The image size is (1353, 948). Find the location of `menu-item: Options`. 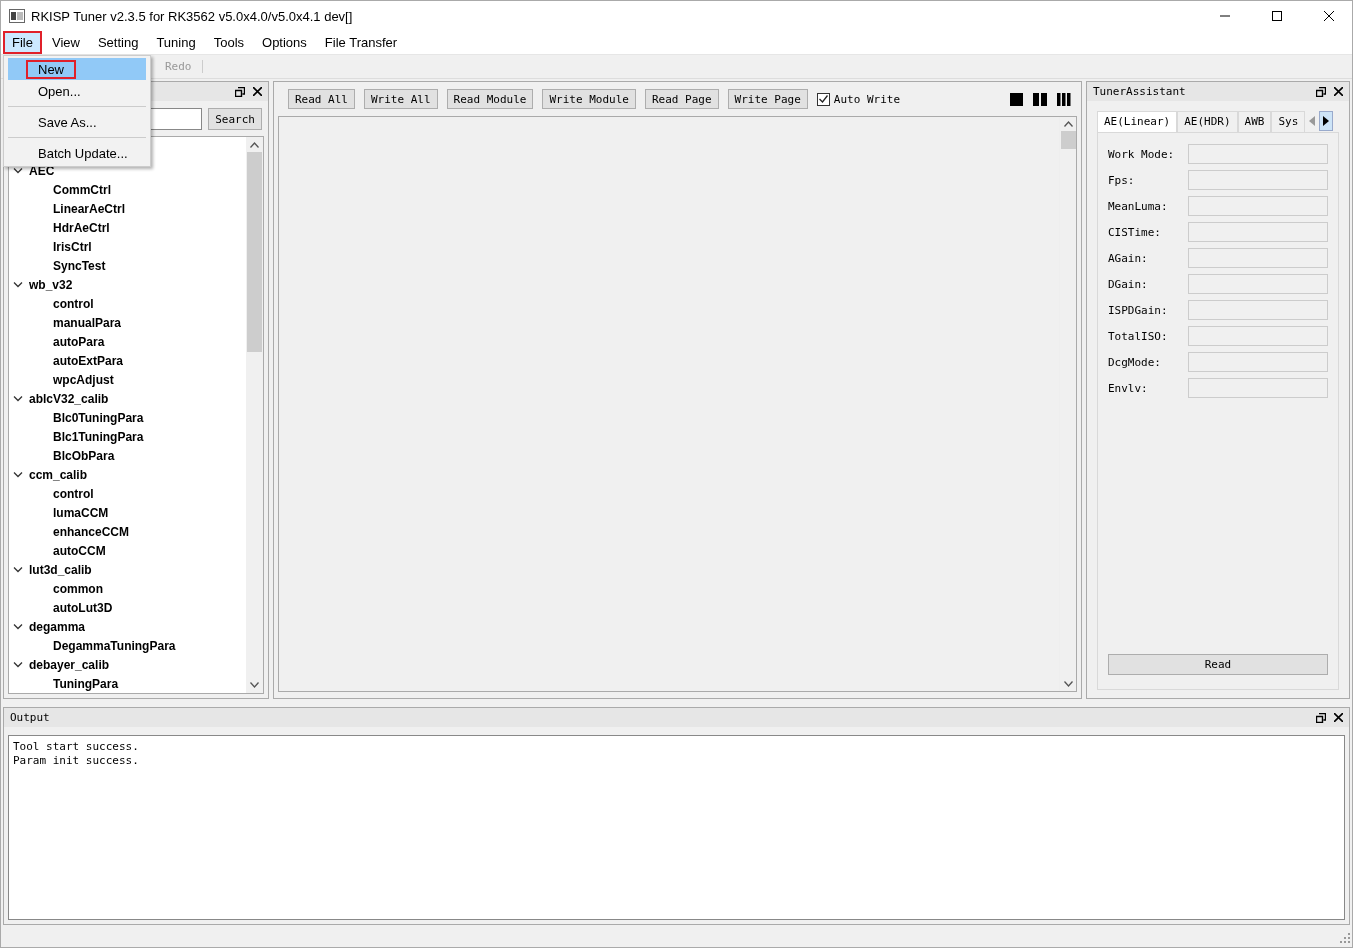

menu-item: Options is located at coordinates (284, 42).